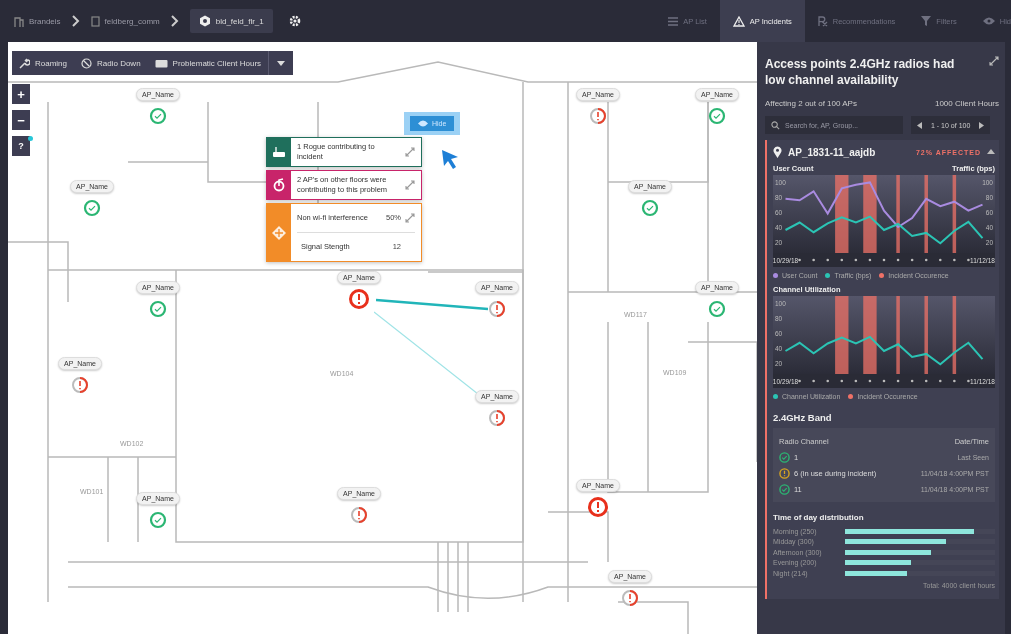 The width and height of the screenshot is (1011, 634). Describe the element at coordinates (111, 63) in the screenshot. I see `filter-button: Radio Down` at that location.